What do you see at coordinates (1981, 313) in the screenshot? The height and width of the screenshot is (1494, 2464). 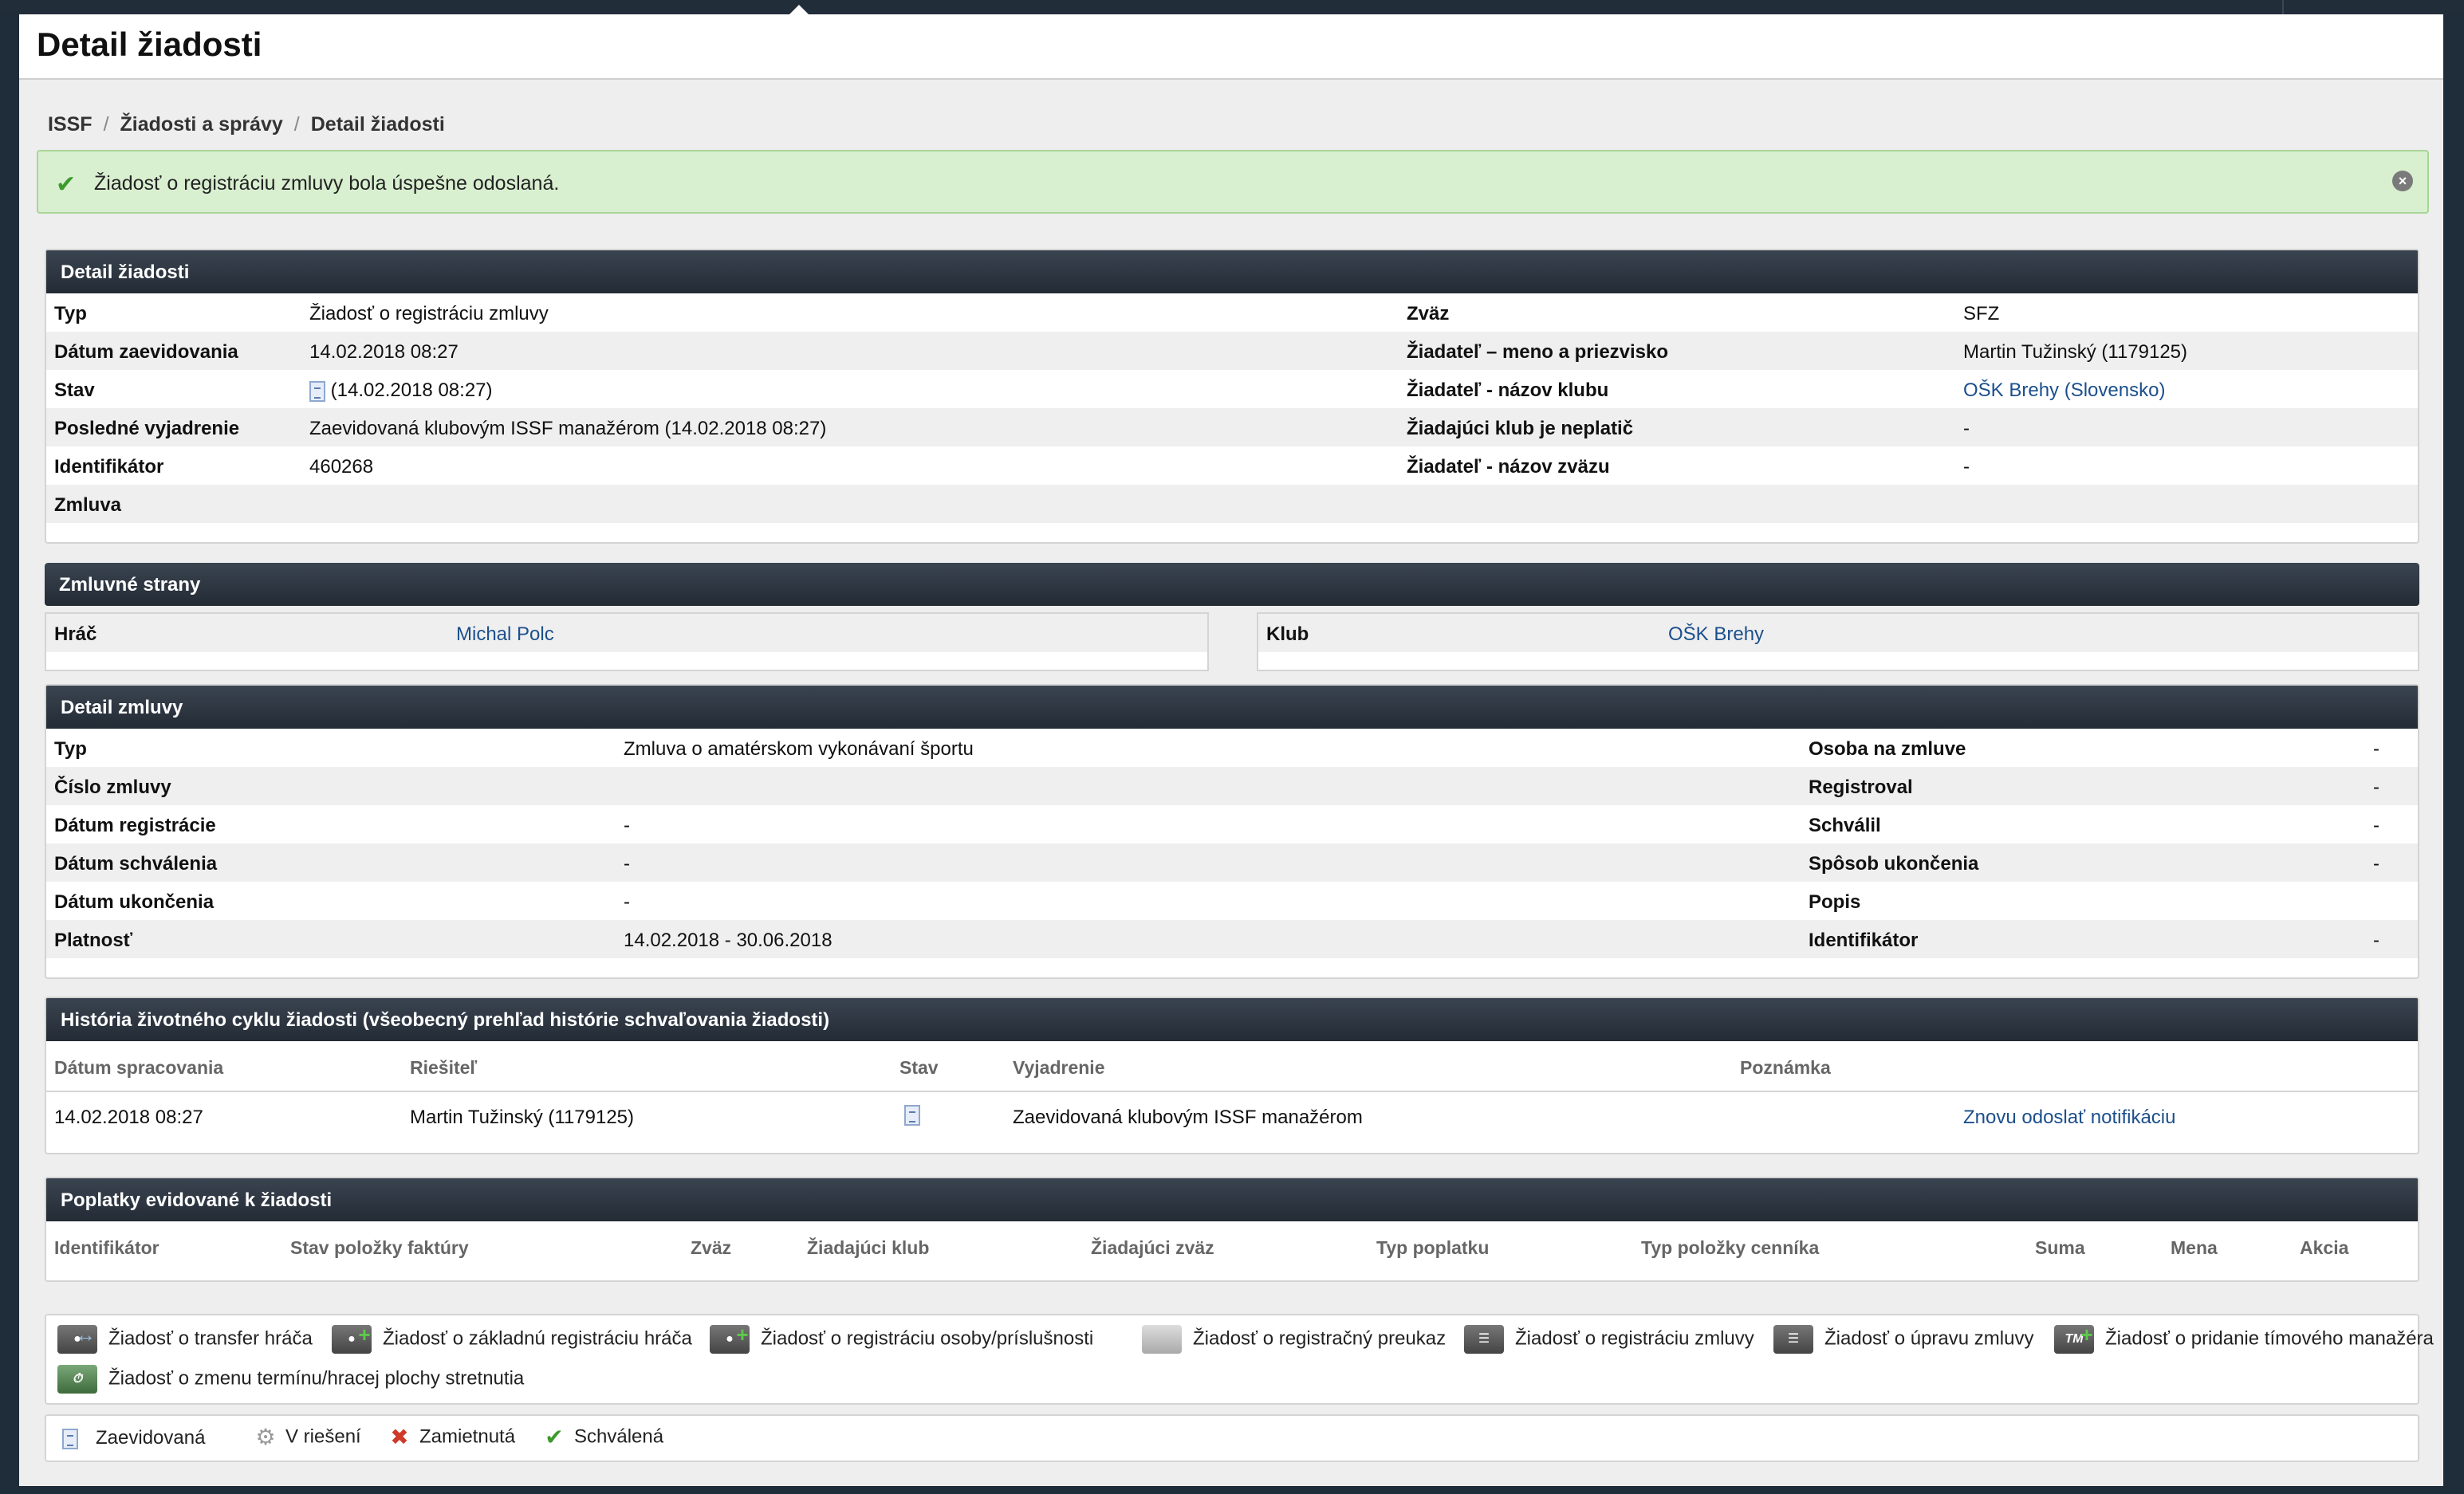 I see `field-value: SFZ` at bounding box center [1981, 313].